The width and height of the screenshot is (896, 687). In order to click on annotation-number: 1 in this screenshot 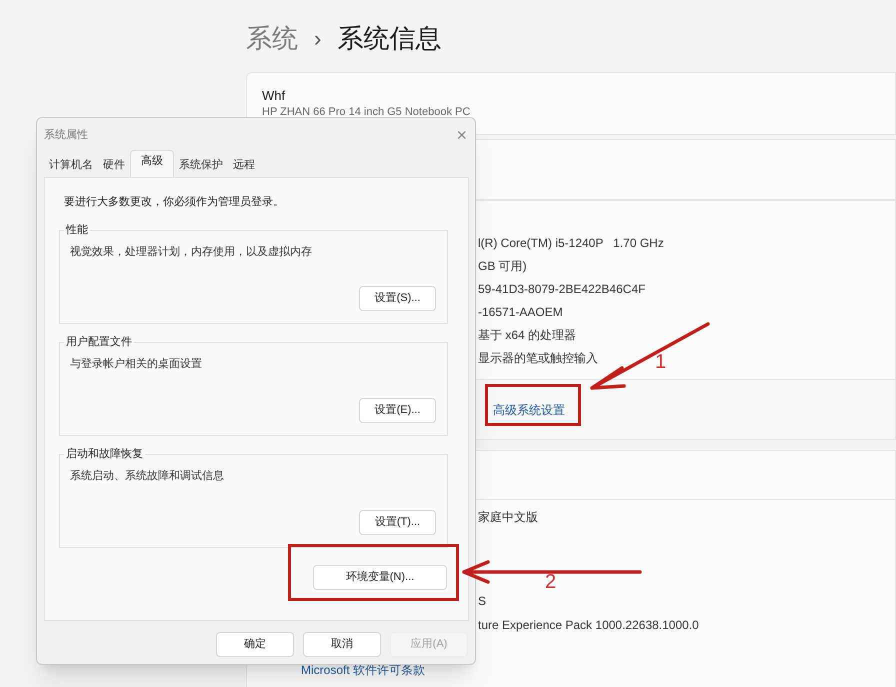, I will do `click(660, 362)`.